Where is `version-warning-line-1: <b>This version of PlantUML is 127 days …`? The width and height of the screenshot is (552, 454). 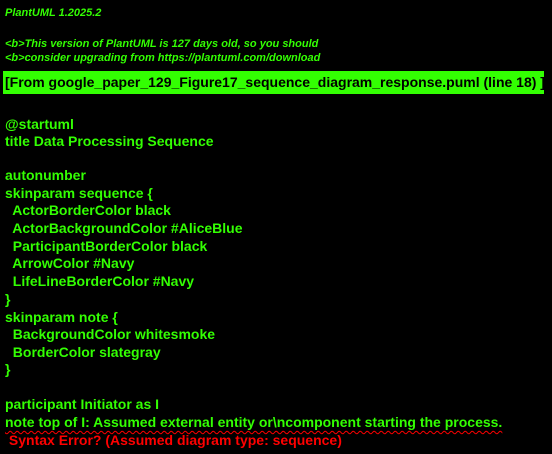 version-warning-line-1: <b>This version of PlantUML is 127 days … is located at coordinates (162, 44).